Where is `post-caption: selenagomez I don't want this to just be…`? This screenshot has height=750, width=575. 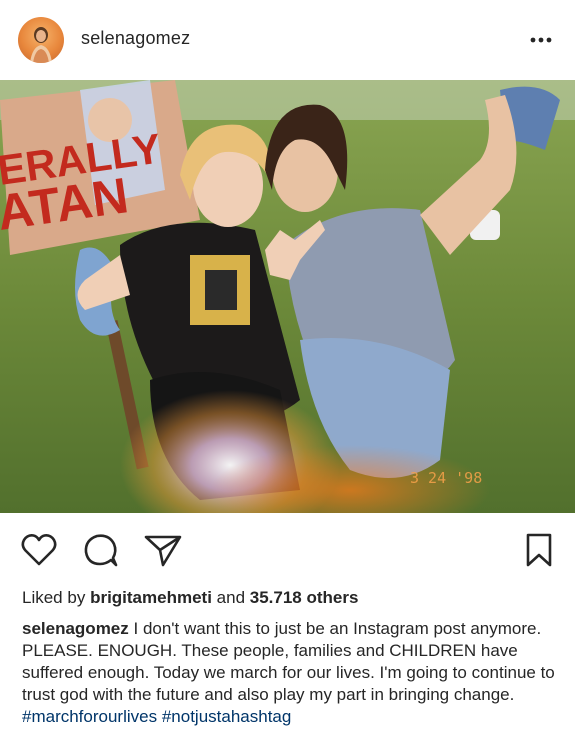
post-caption: selenagomez I don't want this to just be… is located at coordinates (289, 673).